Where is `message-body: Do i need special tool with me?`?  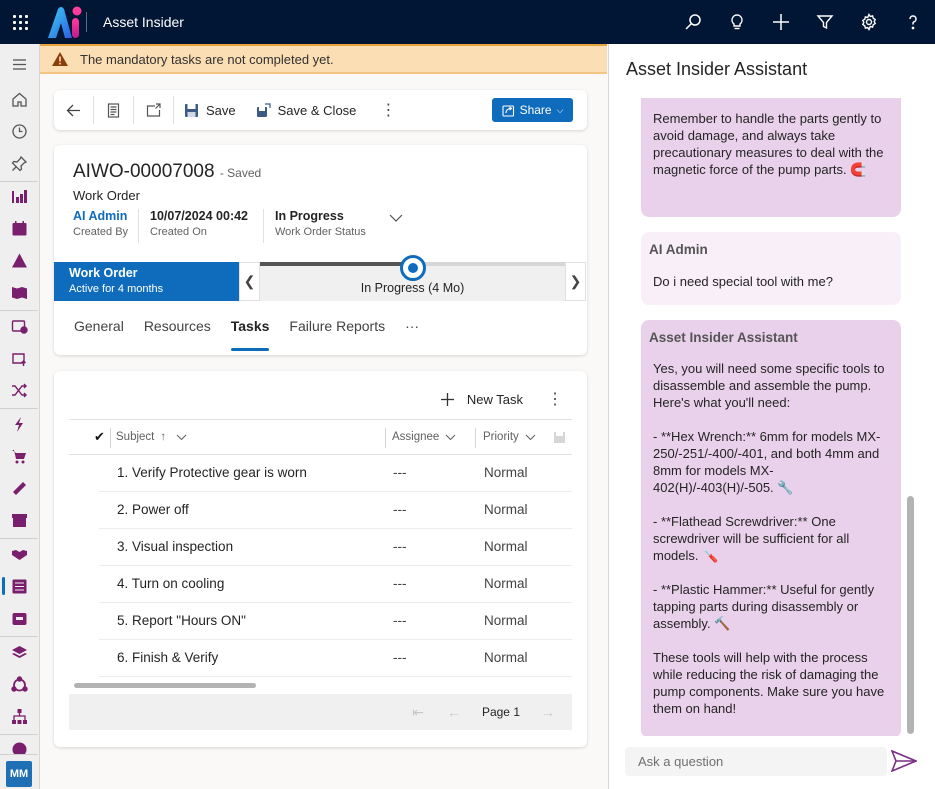 message-body: Do i need special tool with me? is located at coordinates (743, 281).